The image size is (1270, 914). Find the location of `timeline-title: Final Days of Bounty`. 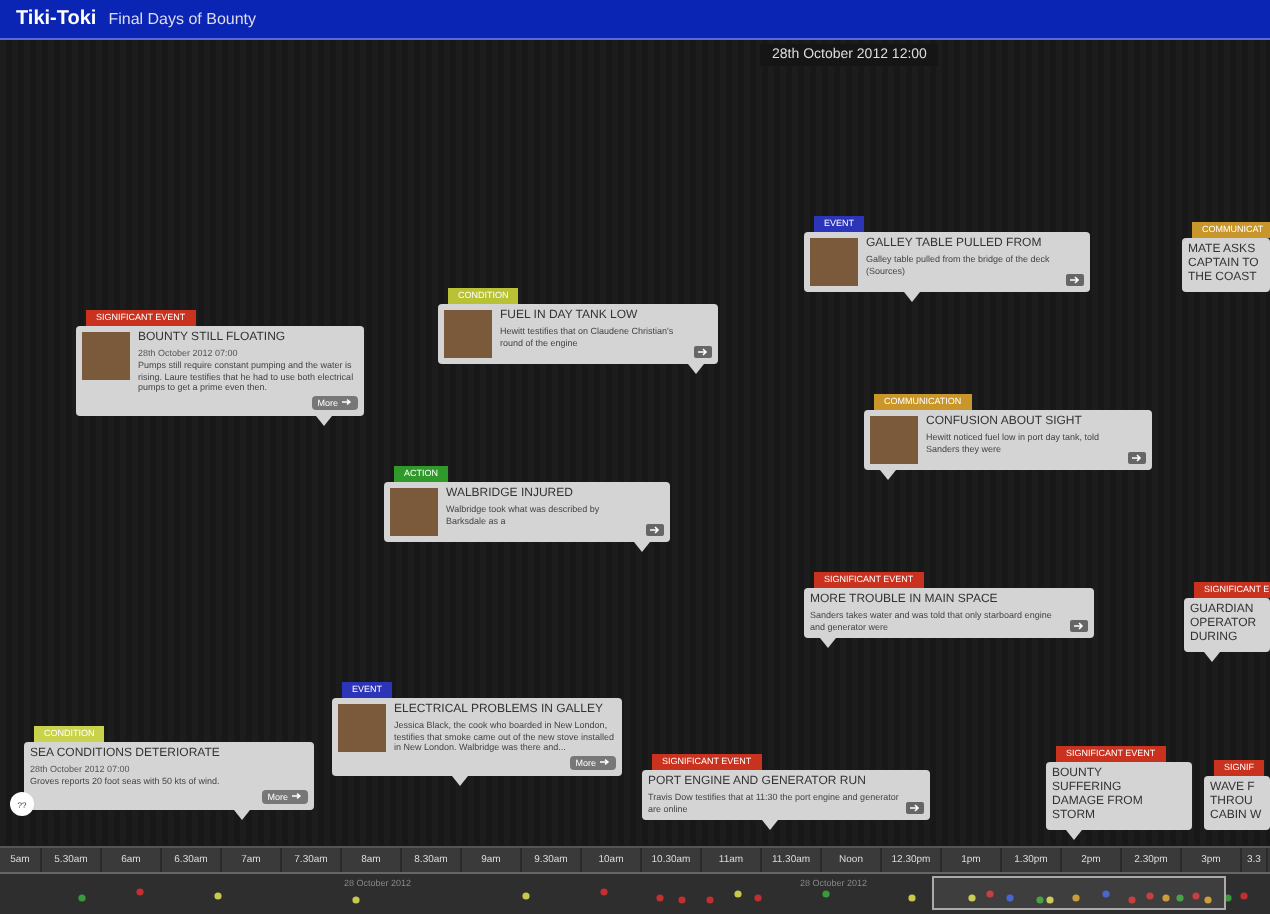

timeline-title: Final Days of Bounty is located at coordinates (182, 19).